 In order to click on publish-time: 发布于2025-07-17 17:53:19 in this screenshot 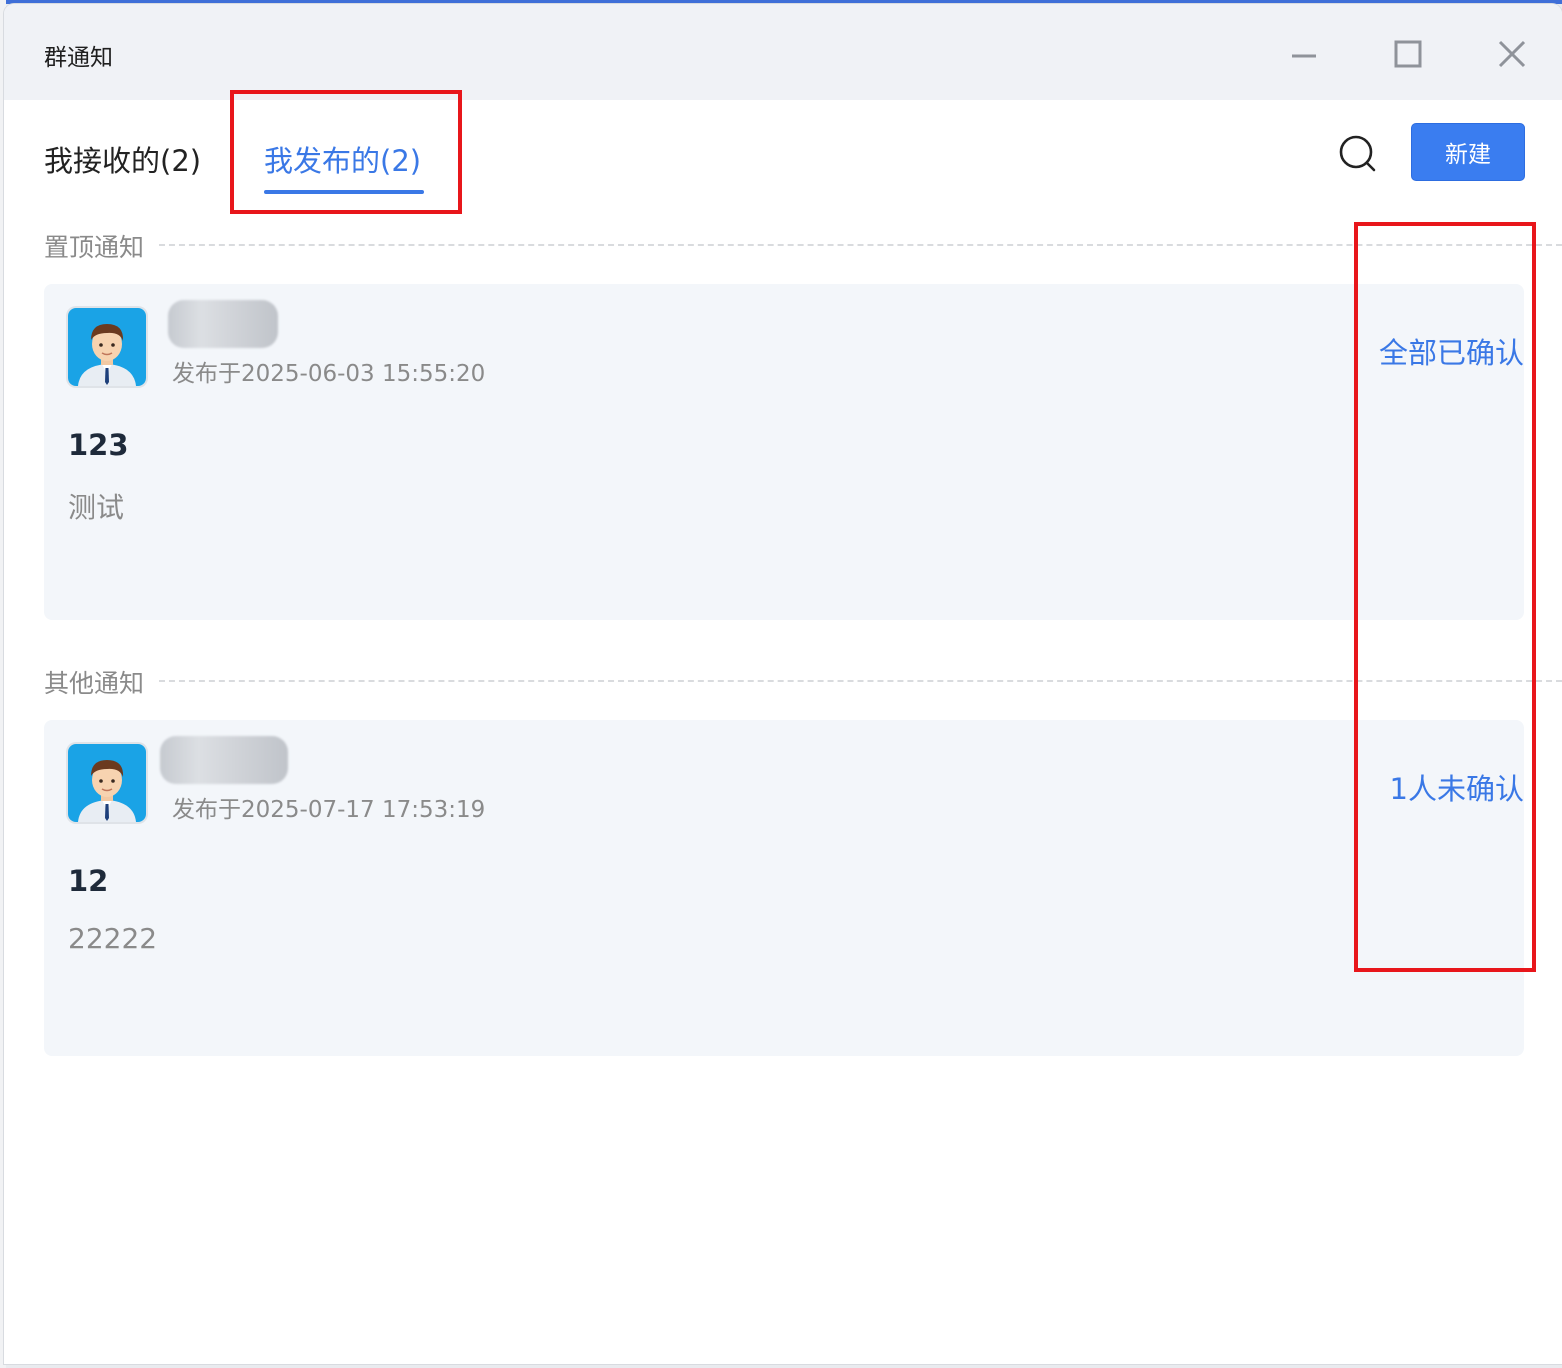, I will do `click(329, 810)`.